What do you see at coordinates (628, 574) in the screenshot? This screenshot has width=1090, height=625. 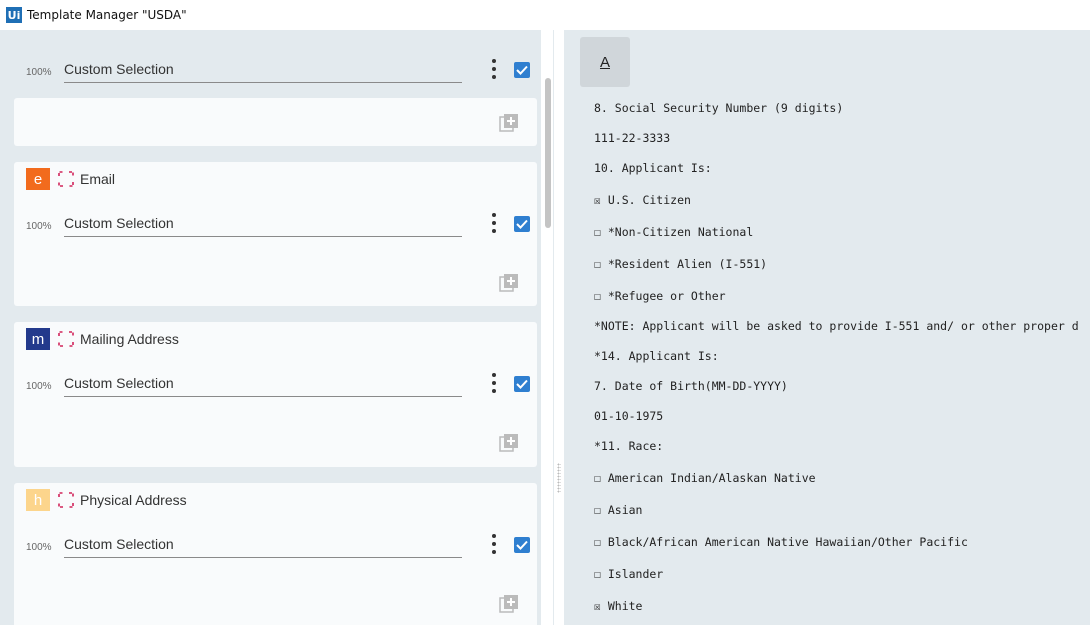 I see `document-line: ☐ Islander` at bounding box center [628, 574].